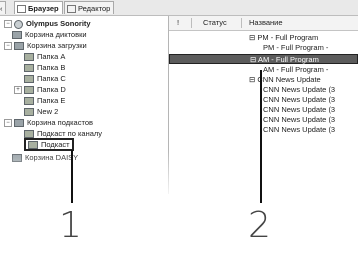 This screenshot has height=254, width=358. I want to click on tree-root: − Olympus Sonority, so click(47, 23).